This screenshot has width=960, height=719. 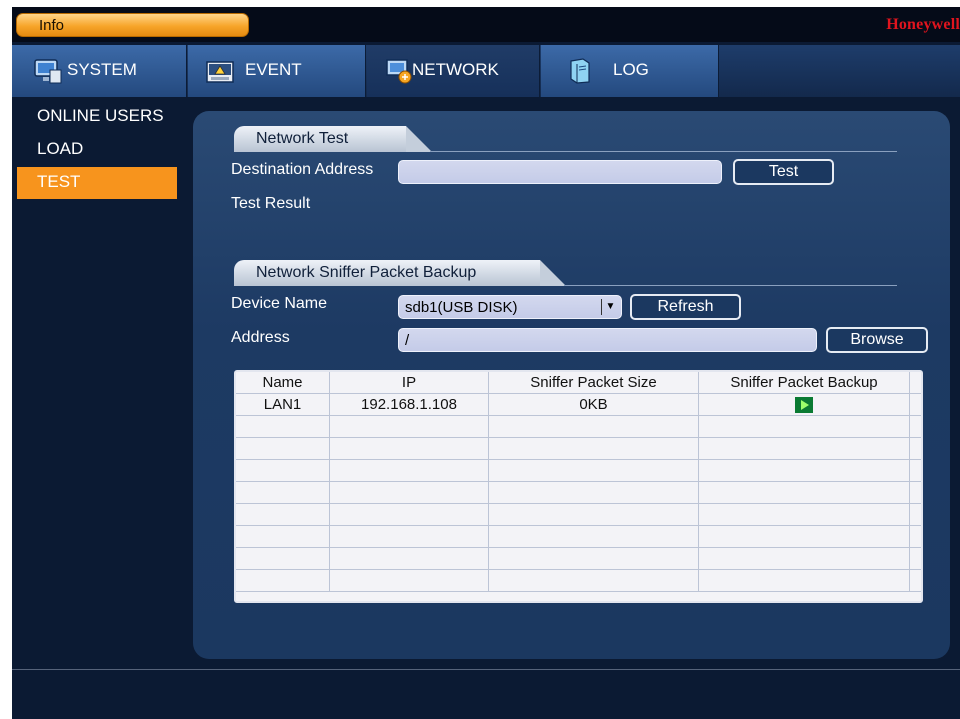 I want to click on network-test-section-tab: Network Test, so click(x=333, y=139).